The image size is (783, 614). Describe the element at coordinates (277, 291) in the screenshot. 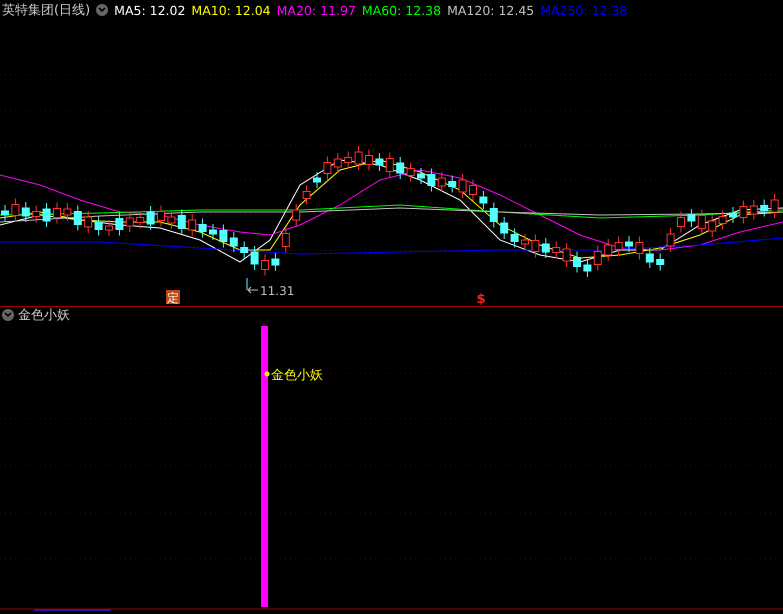

I see `low-price-label: 11.31` at that location.